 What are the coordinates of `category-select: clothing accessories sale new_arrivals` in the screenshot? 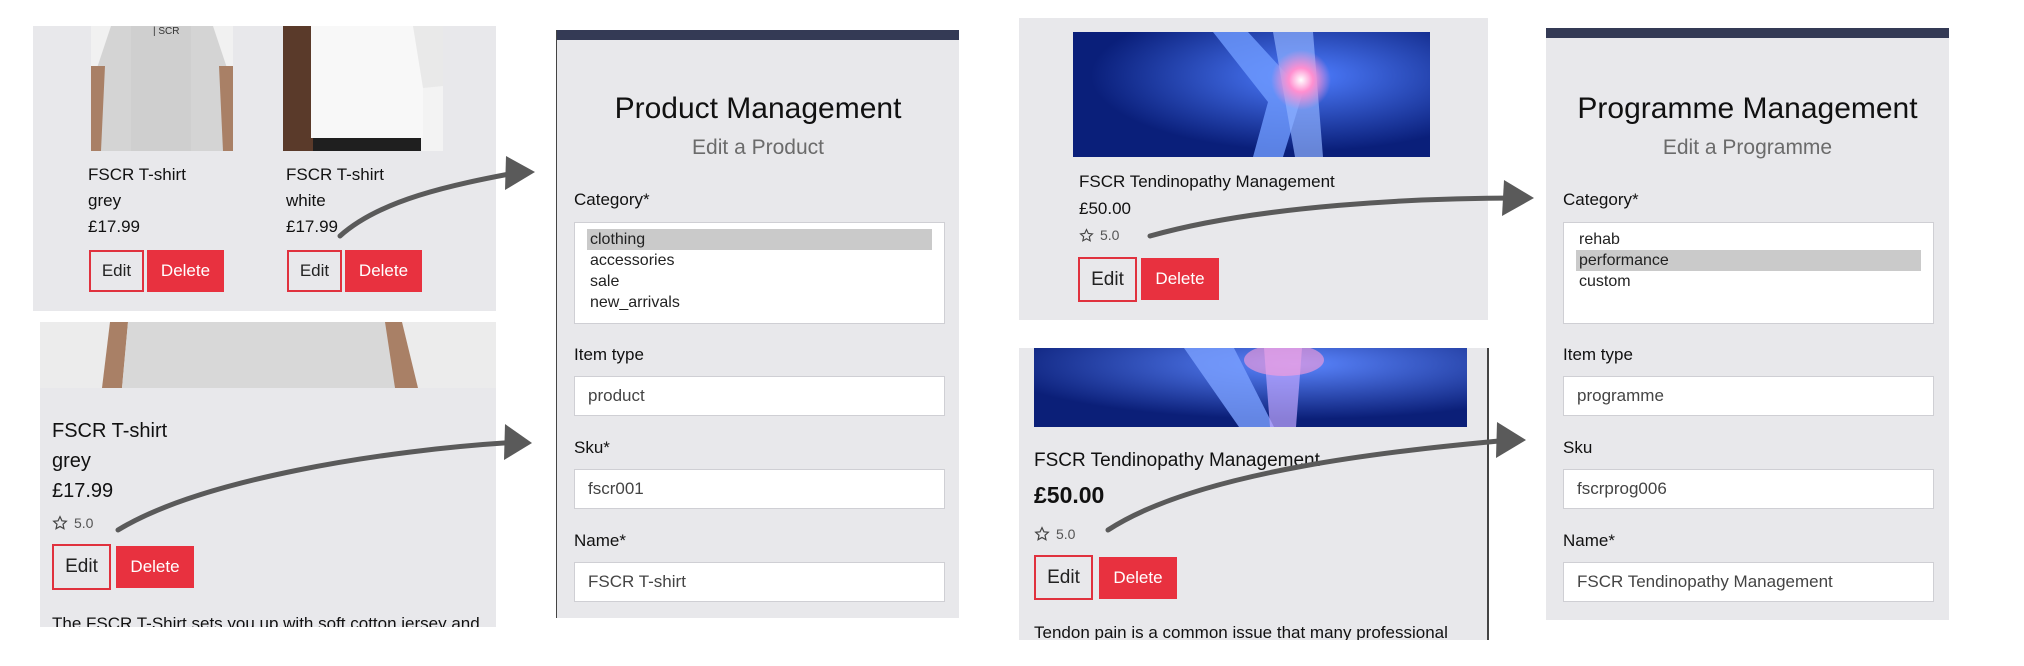 It's located at (759, 273).